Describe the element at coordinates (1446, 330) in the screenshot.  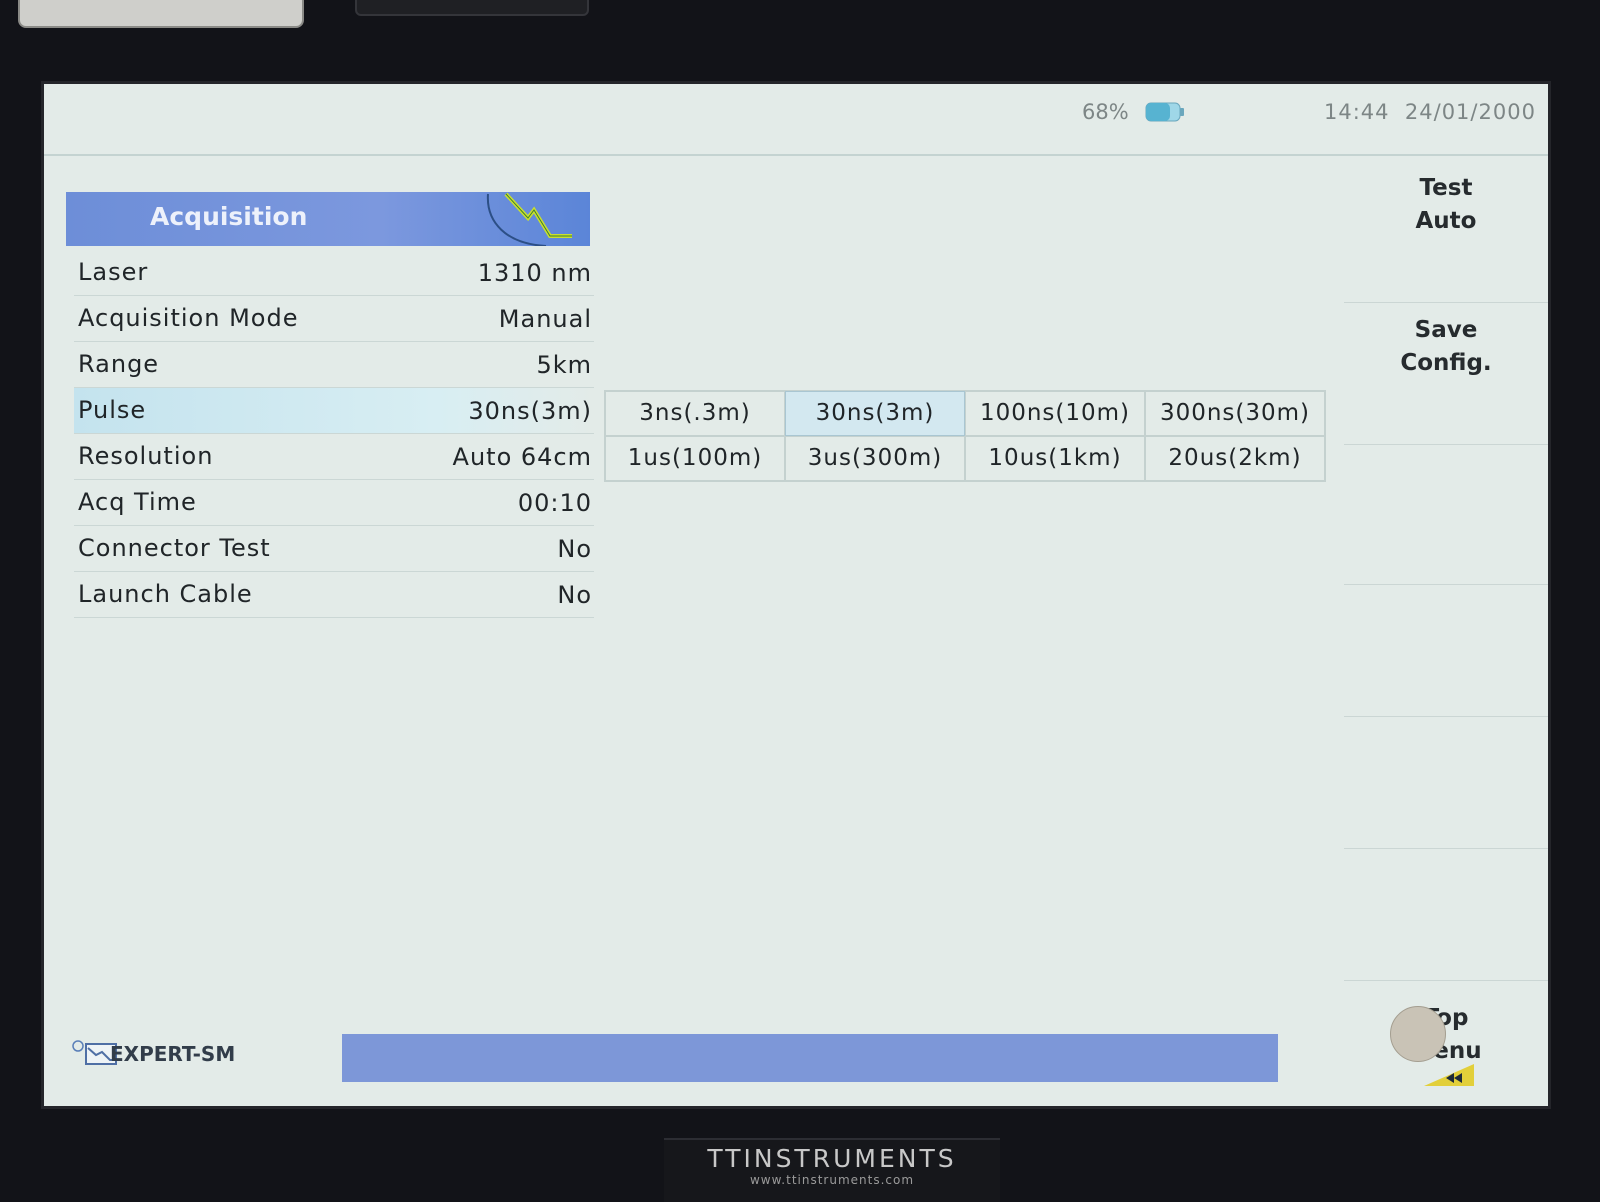
I see `softkey-line: Save` at that location.